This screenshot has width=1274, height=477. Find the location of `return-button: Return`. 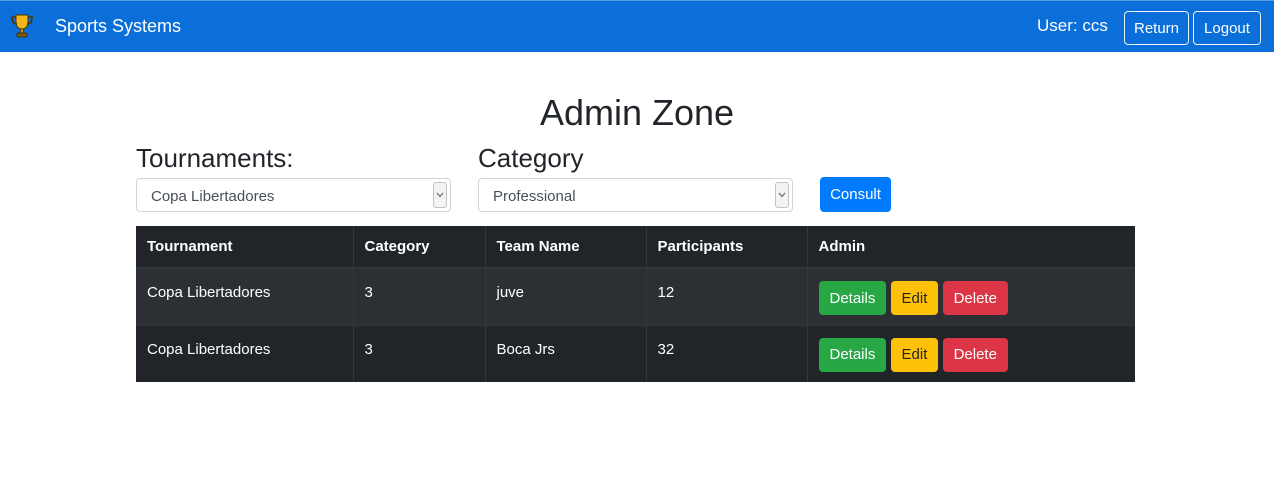

return-button: Return is located at coordinates (1156, 28).